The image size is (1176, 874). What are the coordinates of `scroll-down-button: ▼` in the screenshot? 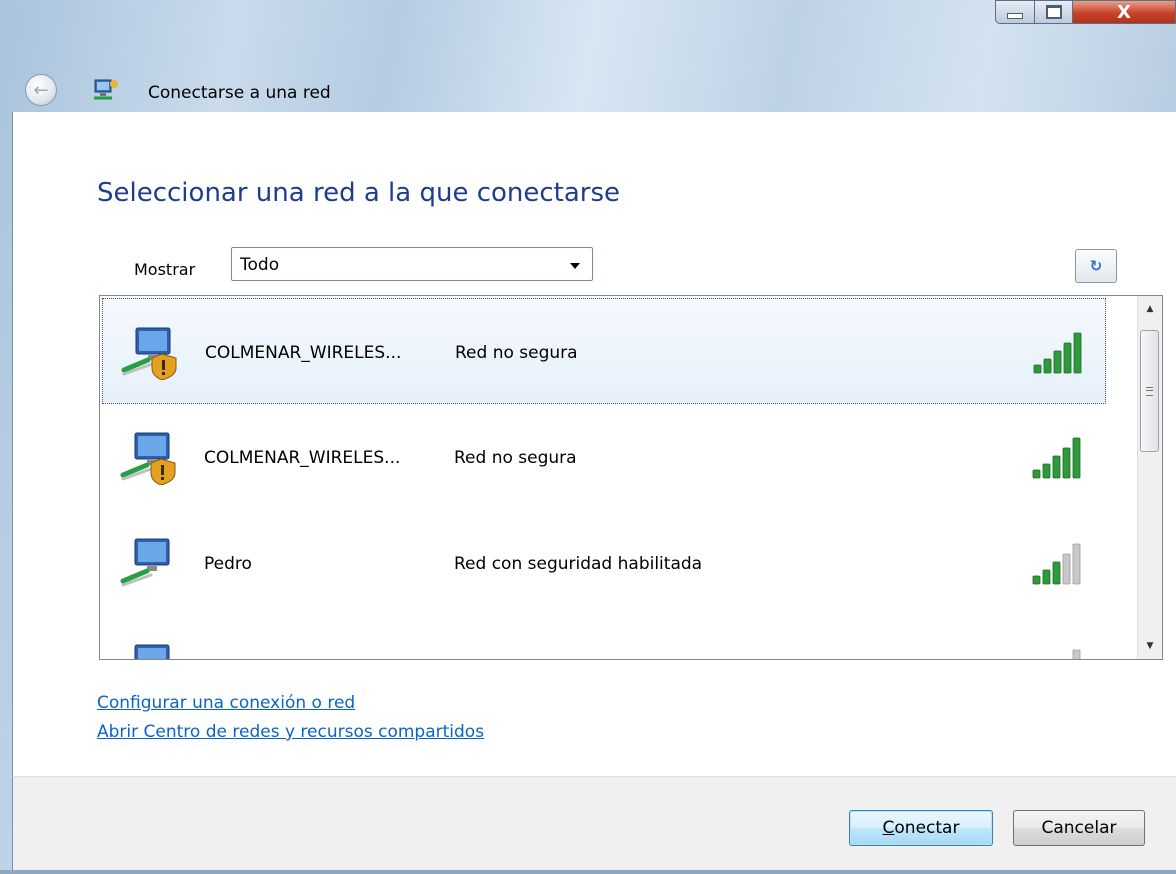 It's located at (1150, 646).